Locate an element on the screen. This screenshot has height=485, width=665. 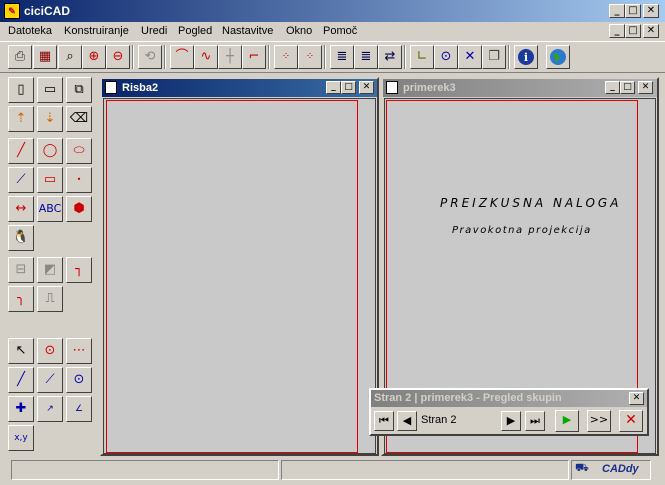
next-page-button: ▶ is located at coordinates (511, 421).